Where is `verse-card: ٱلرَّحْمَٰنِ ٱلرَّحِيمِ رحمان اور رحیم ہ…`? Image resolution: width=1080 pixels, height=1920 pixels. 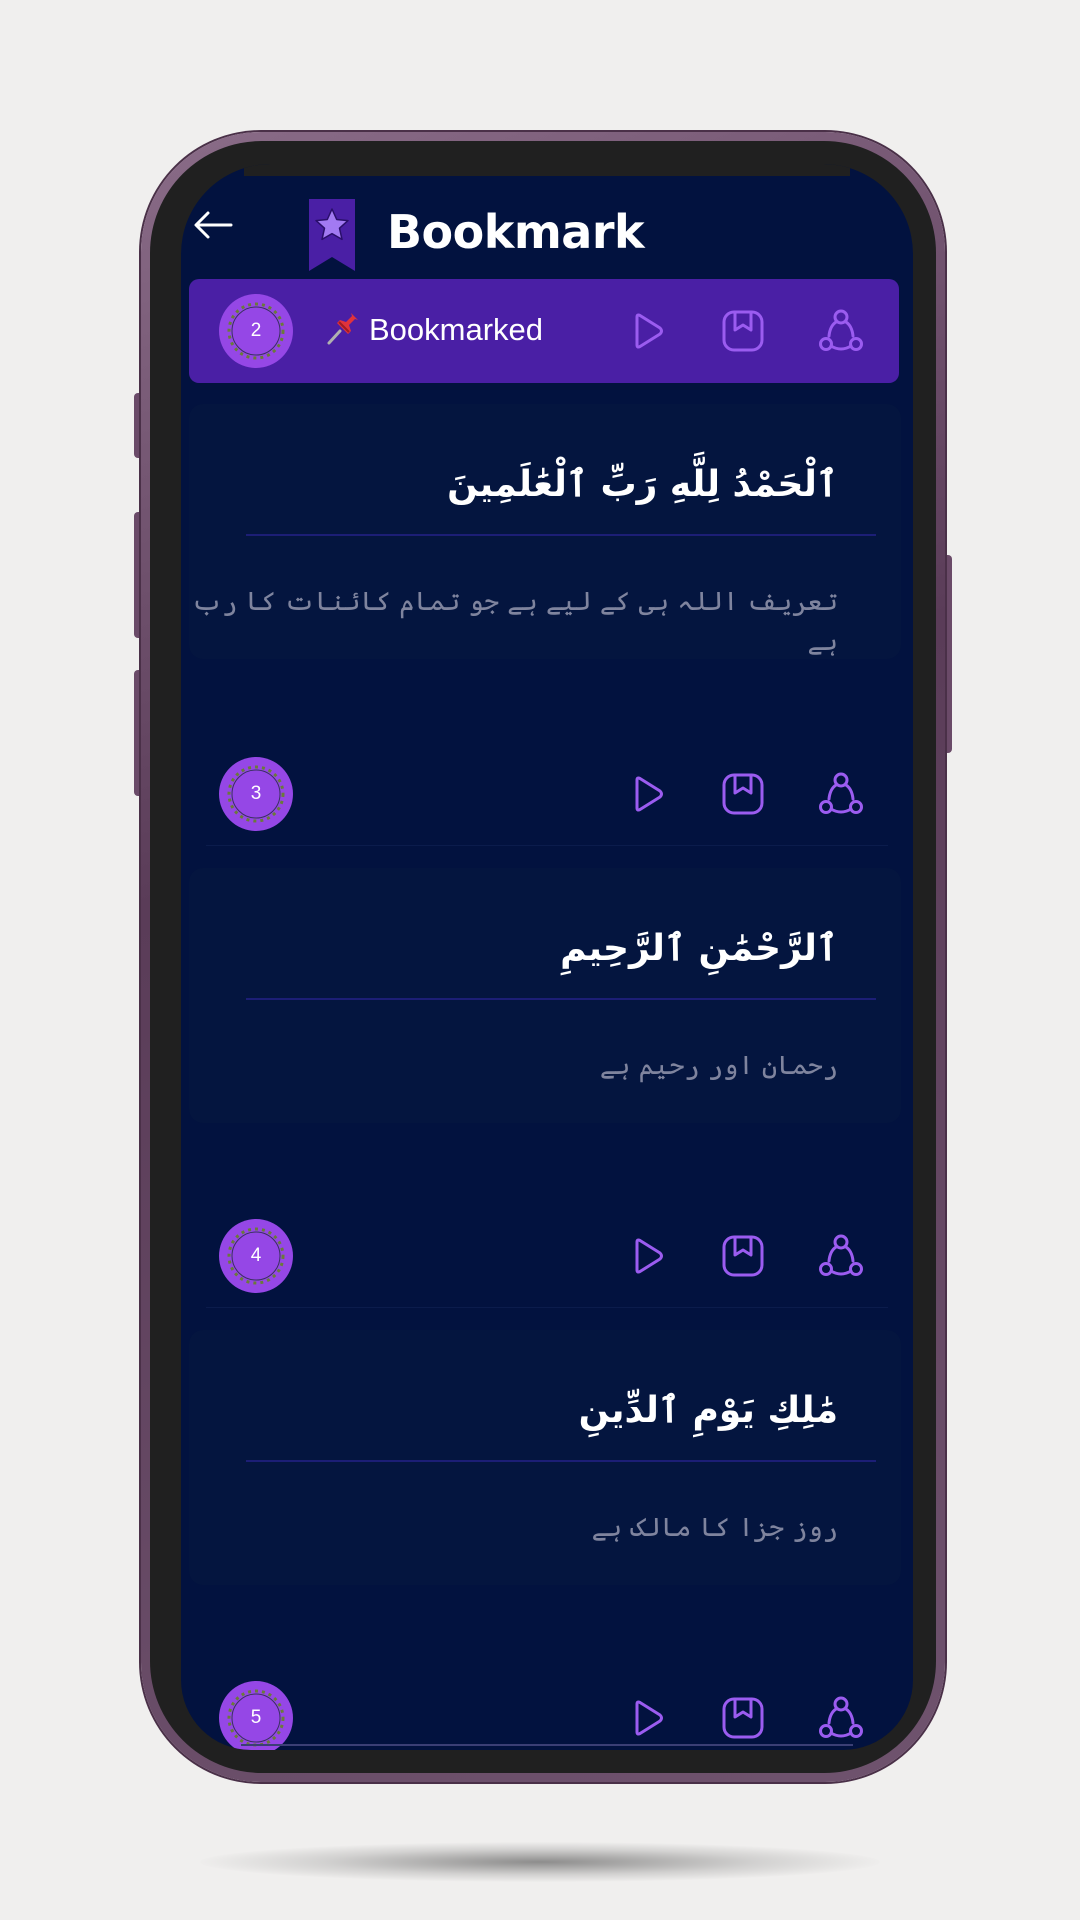 verse-card: ٱلرَّحْمَٰنِ ٱلرَّحِيمِ رحمان اور رحیم ہ… is located at coordinates (545, 995).